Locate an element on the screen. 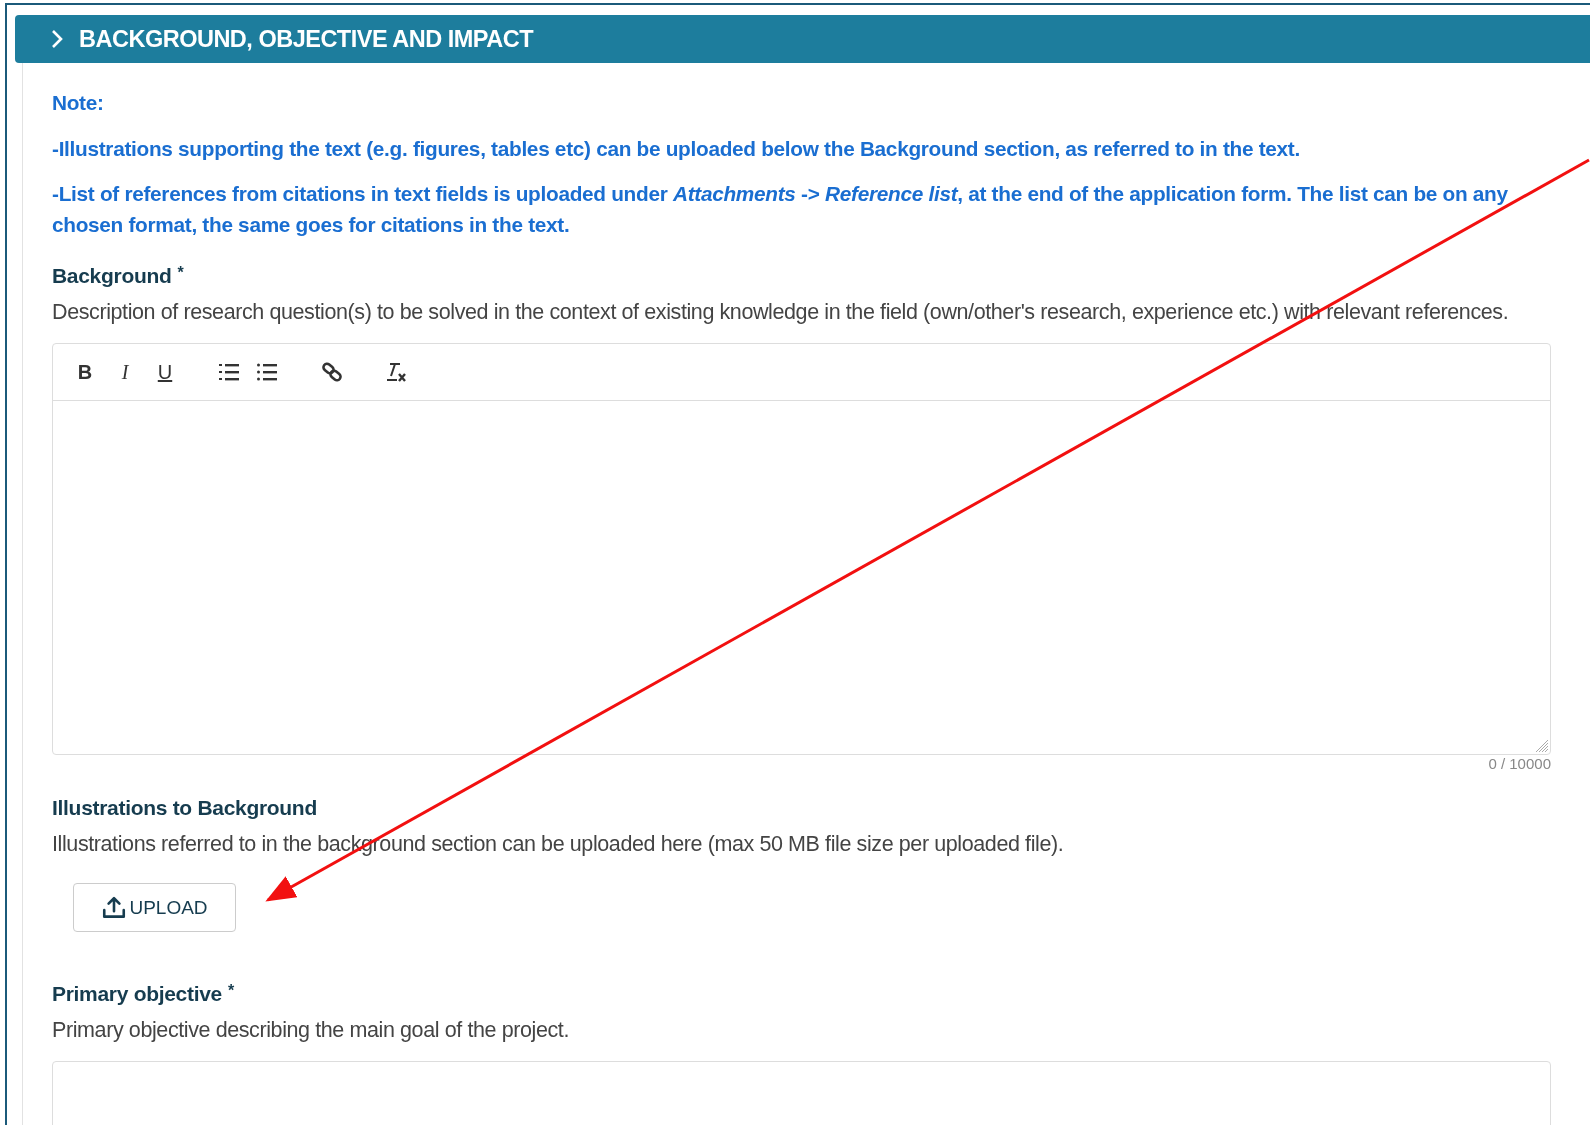 This screenshot has height=1125, width=1590. field-label: Background is located at coordinates (112, 276).